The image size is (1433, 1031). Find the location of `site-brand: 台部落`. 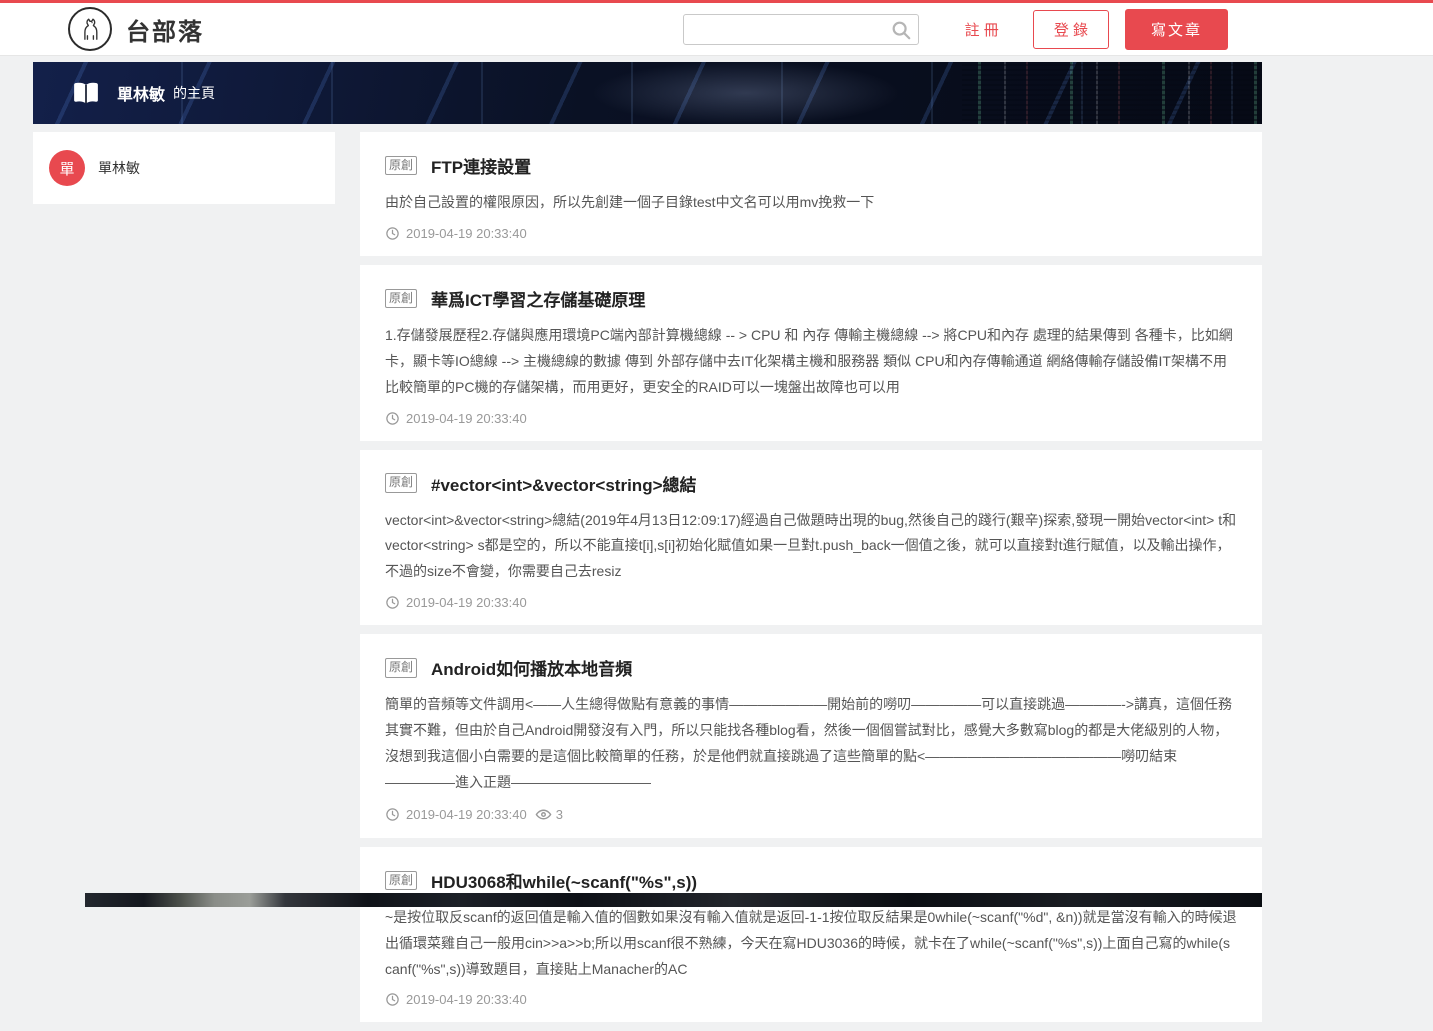

site-brand: 台部落 is located at coordinates (136, 29).